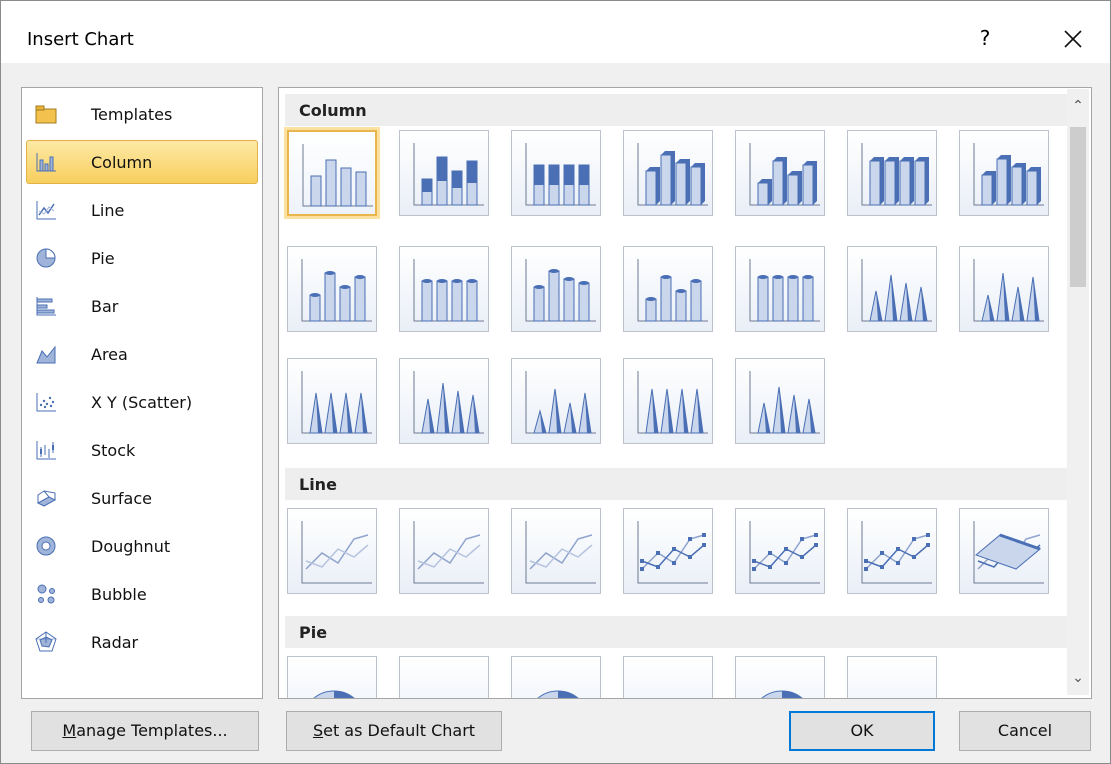 The height and width of the screenshot is (764, 1111). I want to click on mnemonic-s: S, so click(318, 730).